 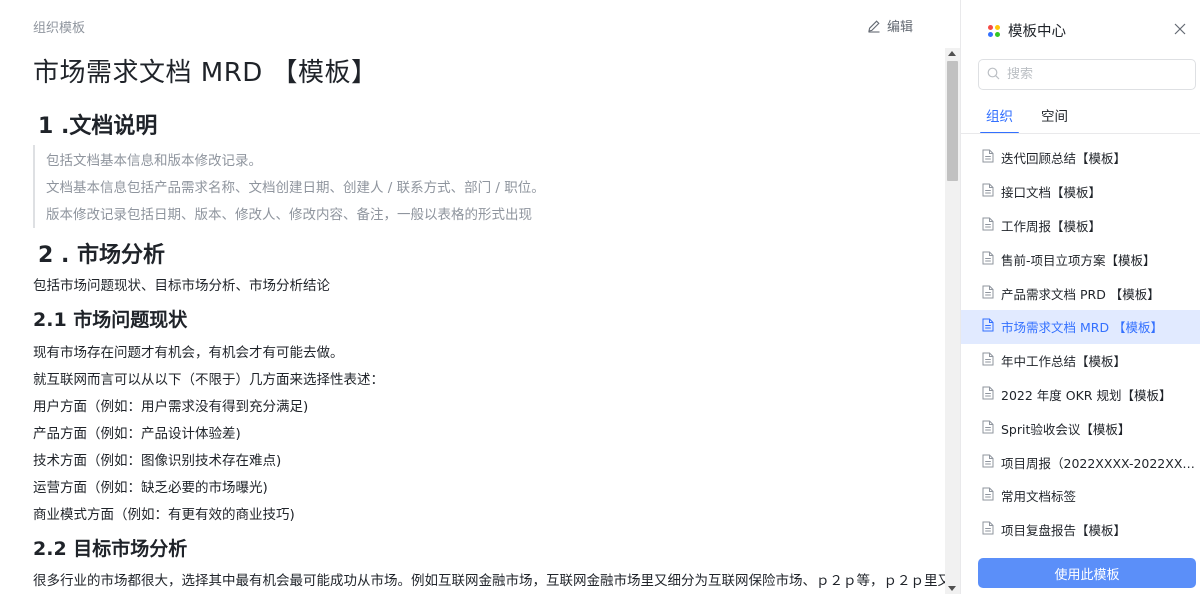 I want to click on template-list-item-label: 市场需求文档 MRD 【模板】, so click(x=1082, y=328).